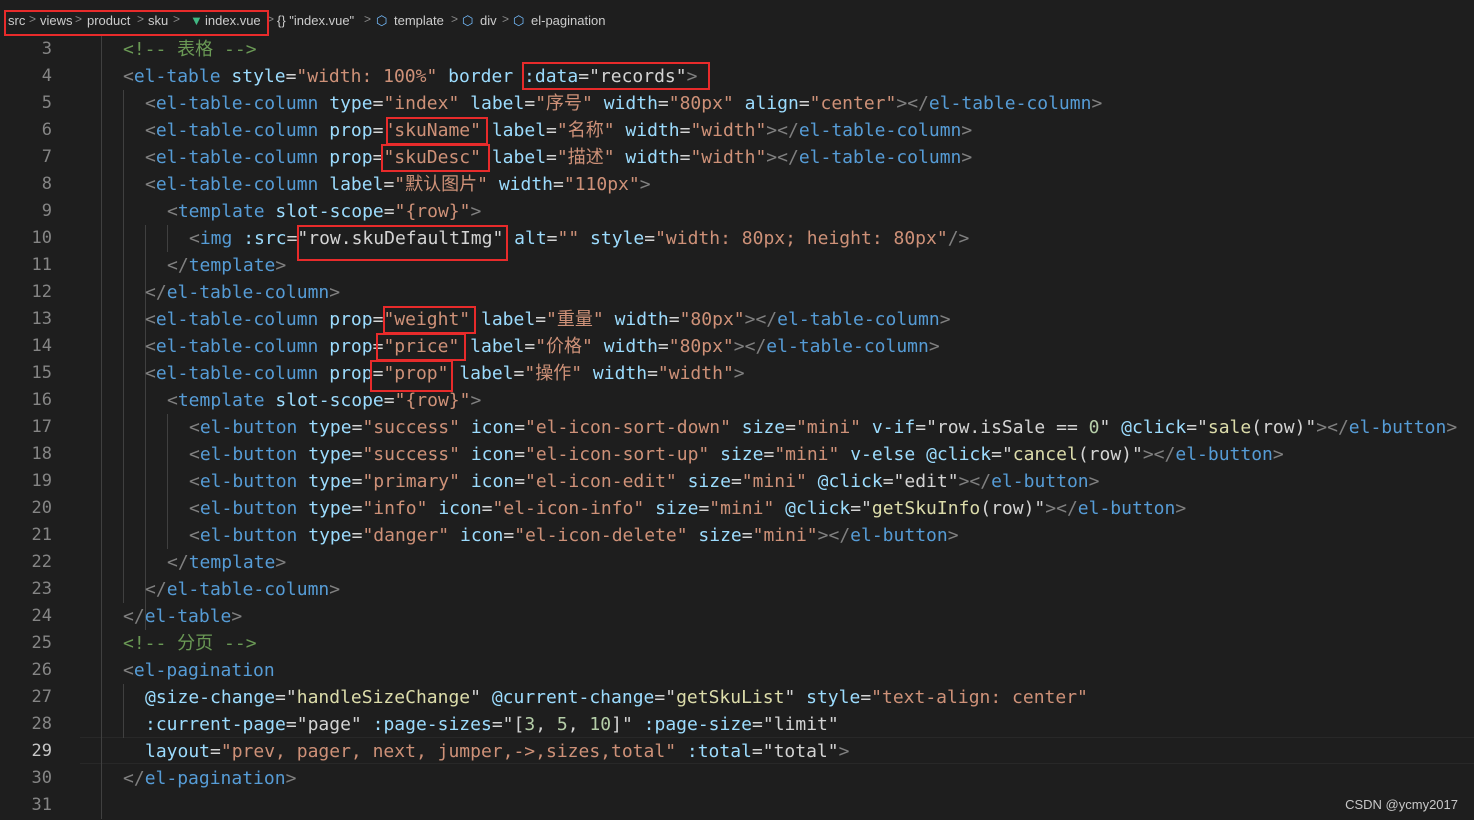  I want to click on code-line: <!-- 表格 -->, so click(190, 49).